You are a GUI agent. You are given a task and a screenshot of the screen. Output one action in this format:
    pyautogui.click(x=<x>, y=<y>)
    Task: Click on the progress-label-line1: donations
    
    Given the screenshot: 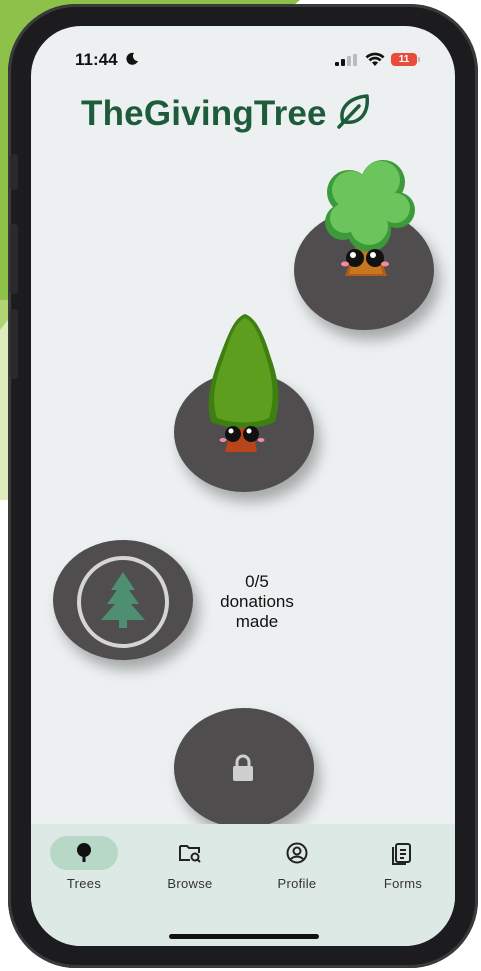 What is the action you would take?
    pyautogui.click(x=257, y=601)
    